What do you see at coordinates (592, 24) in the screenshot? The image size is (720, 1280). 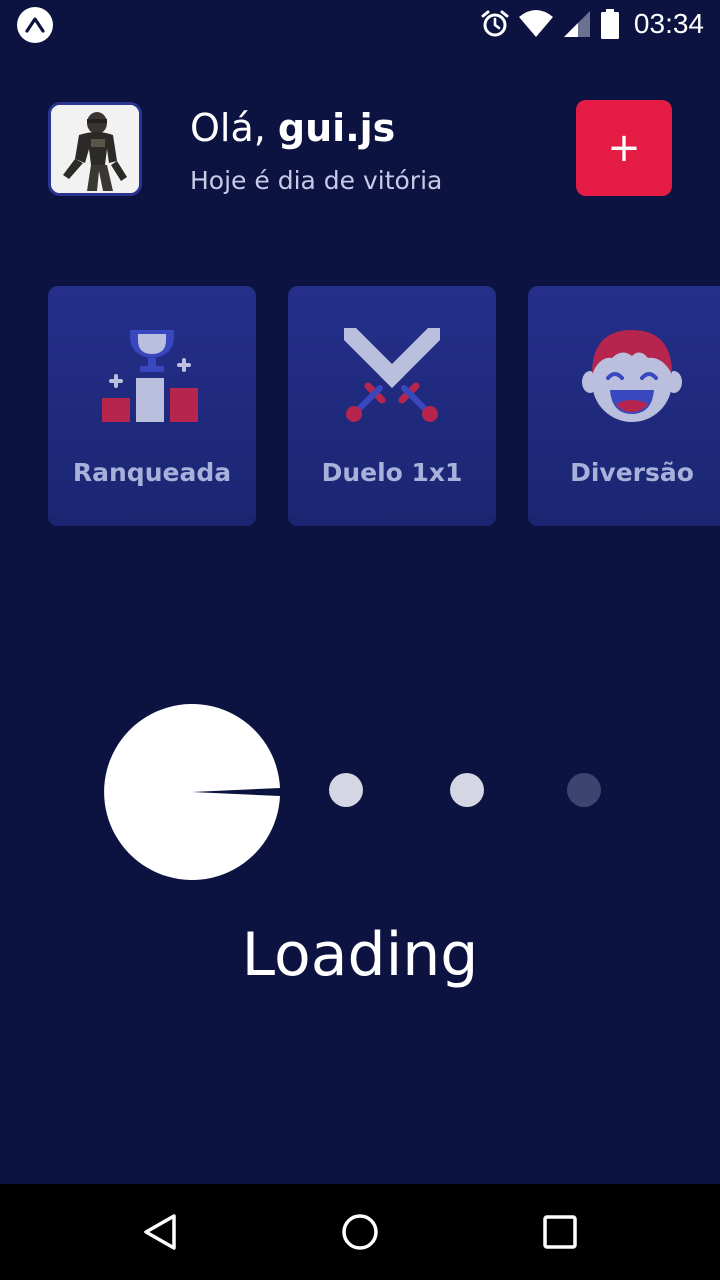 I see `status-icons: 03:34` at bounding box center [592, 24].